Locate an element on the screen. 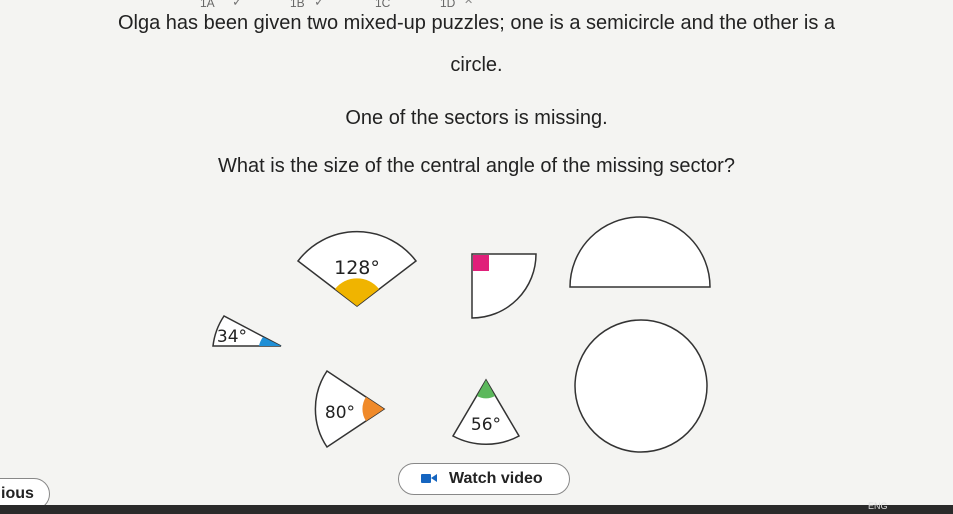 Image resolution: width=953 pixels, height=514 pixels. sector-34-label: 34° is located at coordinates (232, 337).